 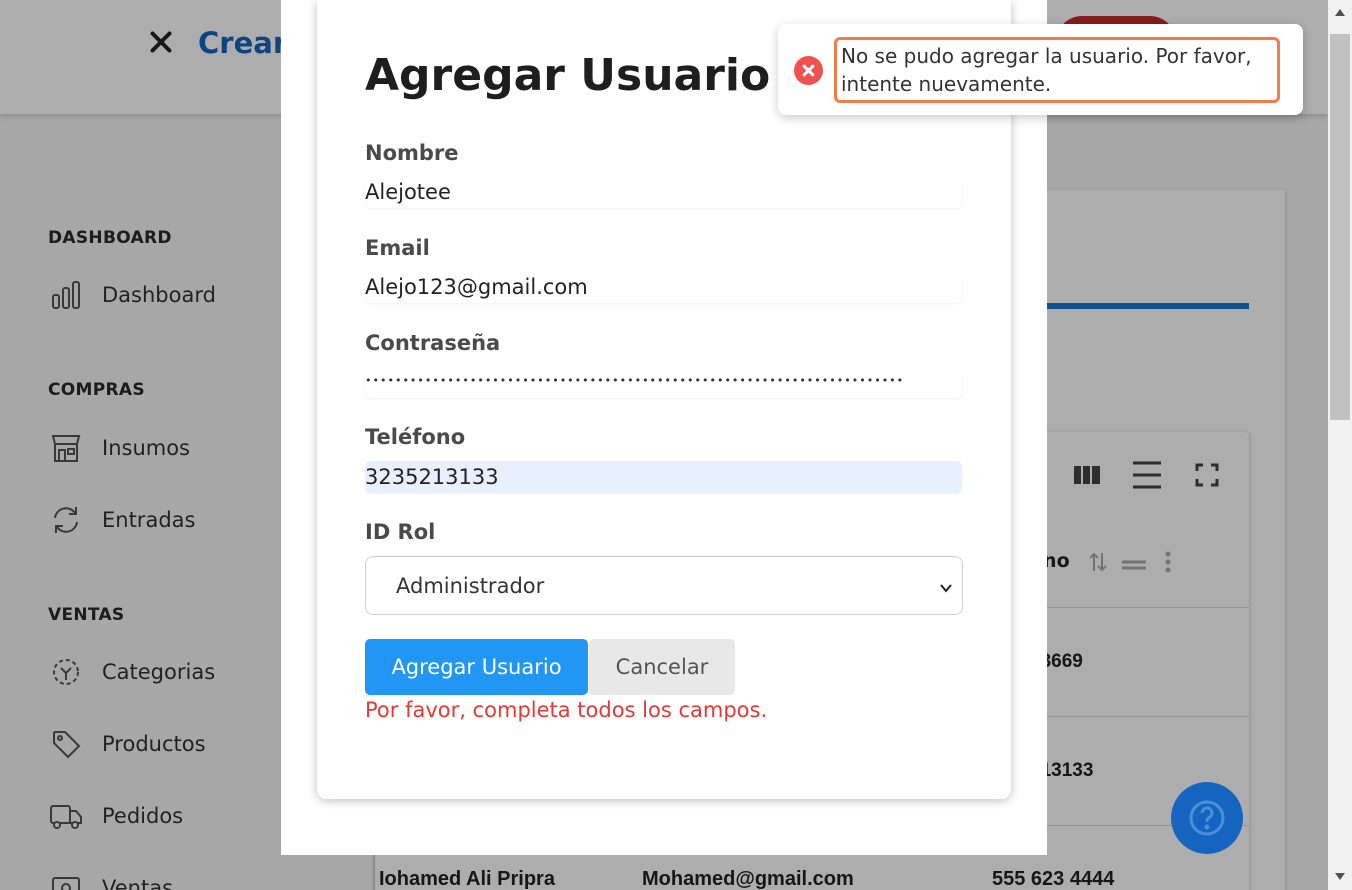 I want to click on scroll-down-arrow-icon, so click(x=1340, y=876).